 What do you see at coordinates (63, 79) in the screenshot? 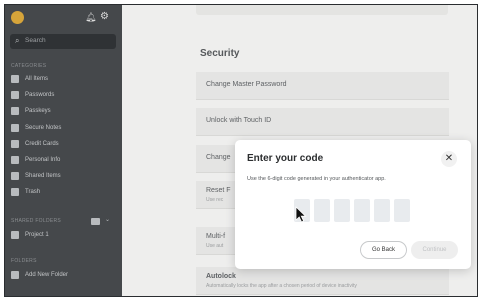
I see `sidebar-item-all-items: All Items` at bounding box center [63, 79].